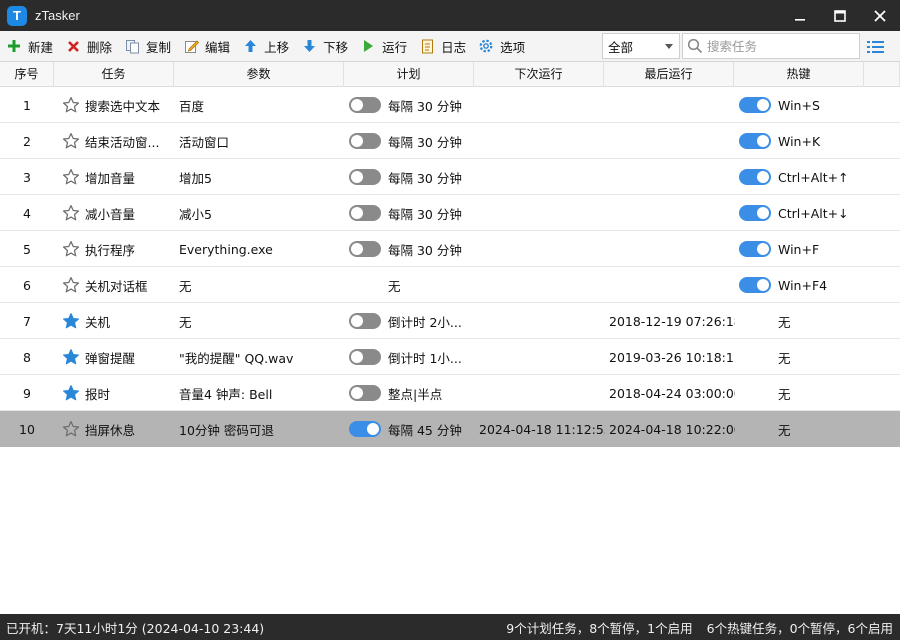 This screenshot has width=900, height=640. What do you see at coordinates (672, 429) in the screenshot?
I see `last-run: 2024-04-18 10:22:00` at bounding box center [672, 429].